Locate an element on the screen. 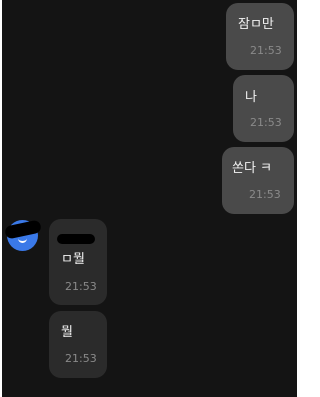  message-bubble-outgoing: 나 21:53 is located at coordinates (263, 108).